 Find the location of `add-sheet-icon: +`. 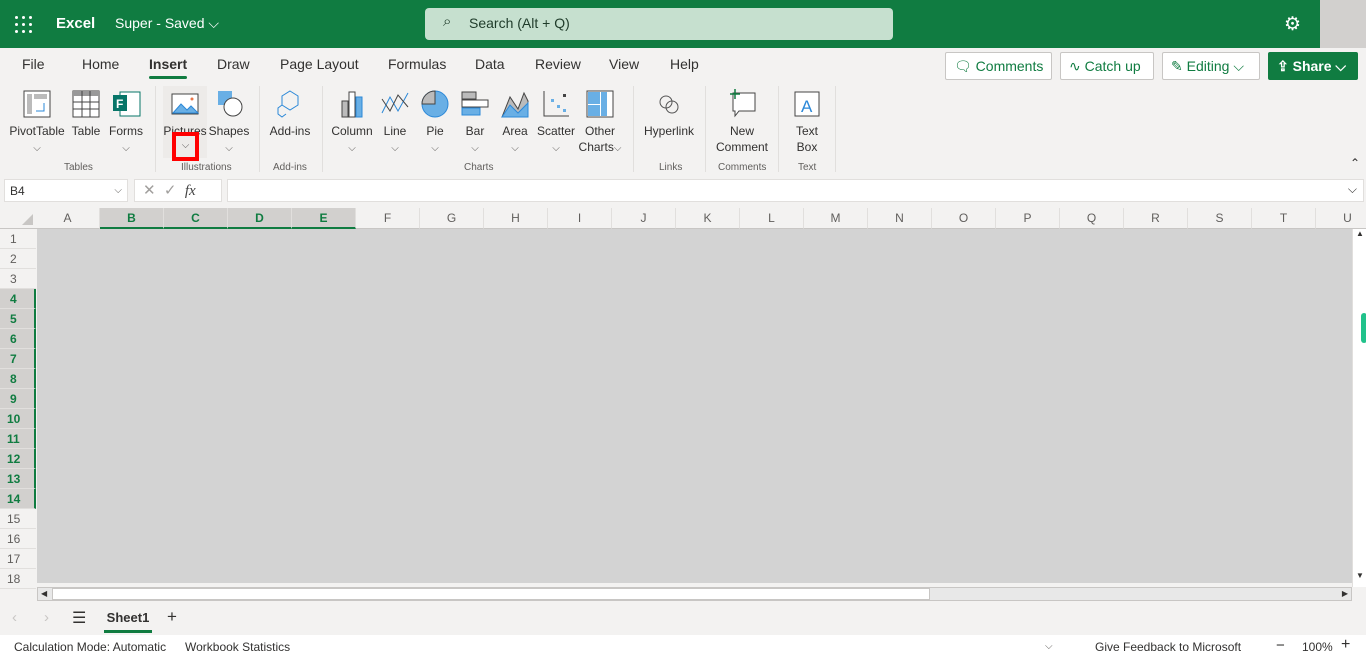

add-sheet-icon: + is located at coordinates (172, 617).